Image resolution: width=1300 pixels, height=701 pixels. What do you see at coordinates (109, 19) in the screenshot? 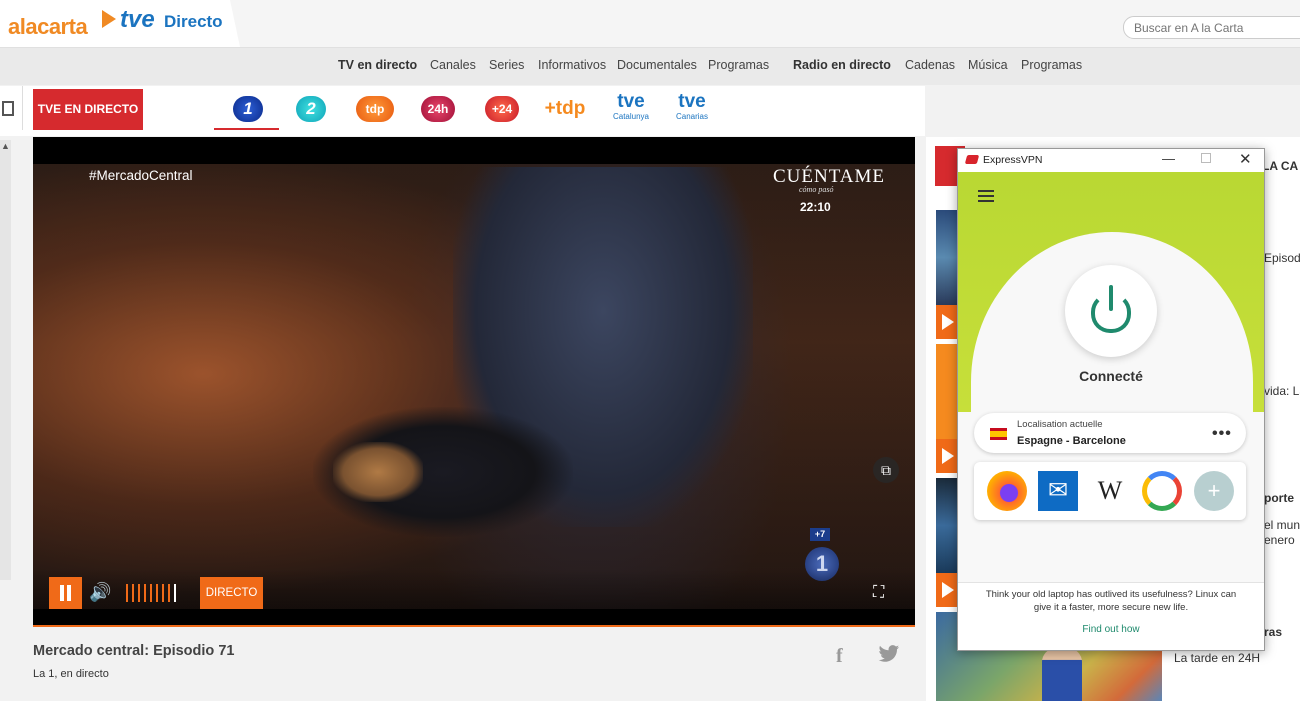
I see `logo-arrow-icon` at bounding box center [109, 19].